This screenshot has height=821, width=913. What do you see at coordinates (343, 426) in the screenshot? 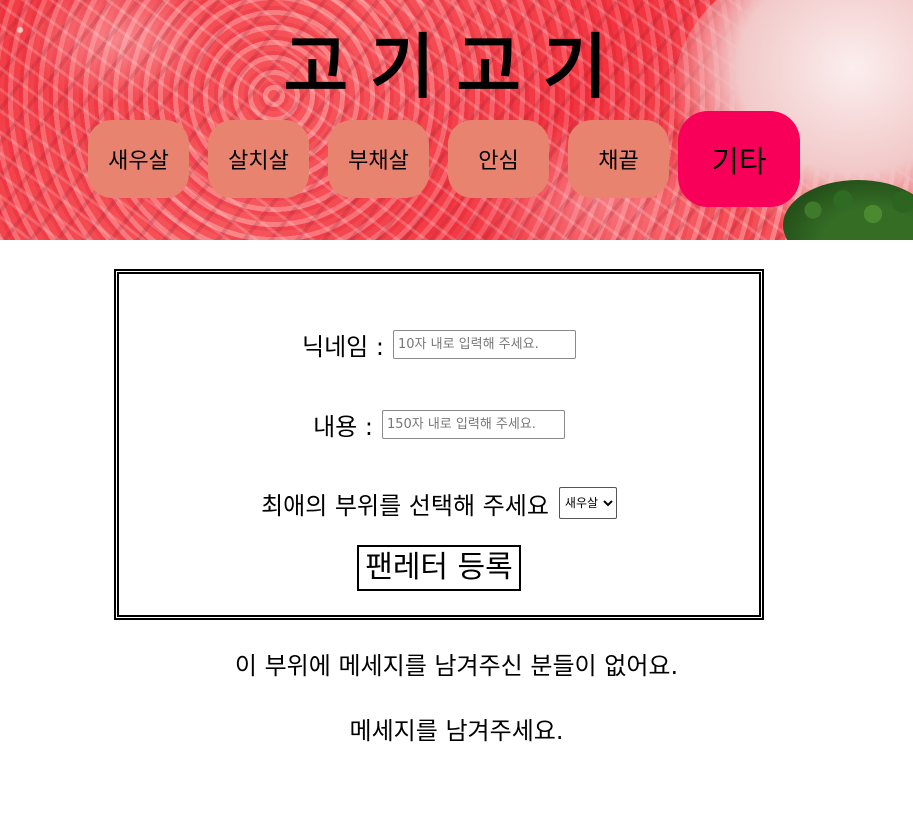
I see `content-label: 내용 :` at bounding box center [343, 426].